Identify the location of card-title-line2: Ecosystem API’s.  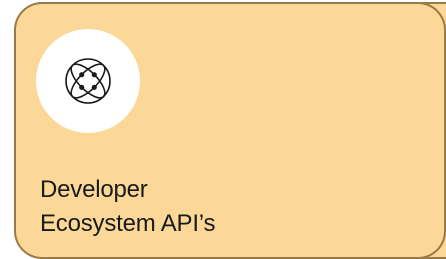
(128, 223).